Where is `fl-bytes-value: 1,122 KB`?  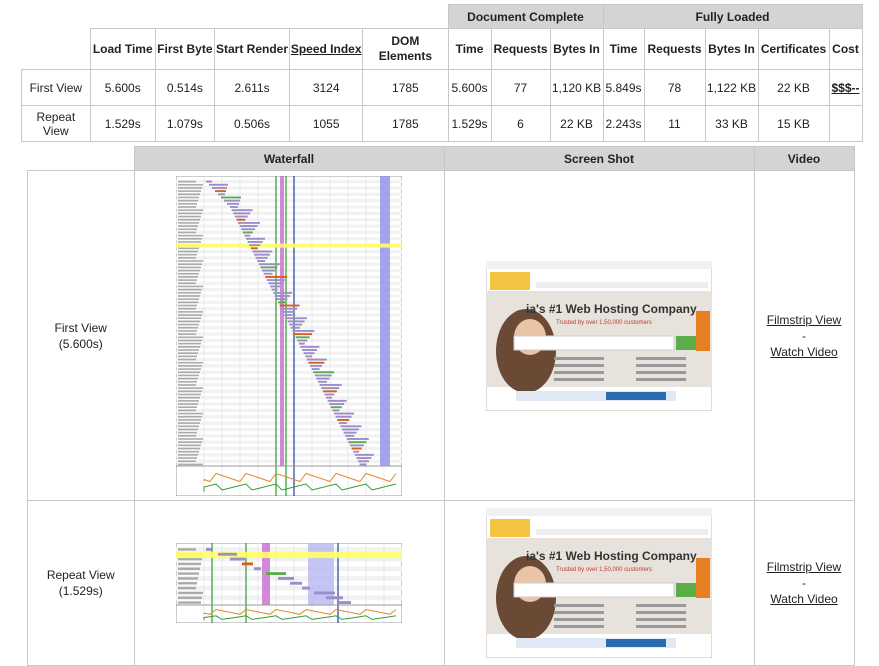 fl-bytes-value: 1,122 KB is located at coordinates (731, 87).